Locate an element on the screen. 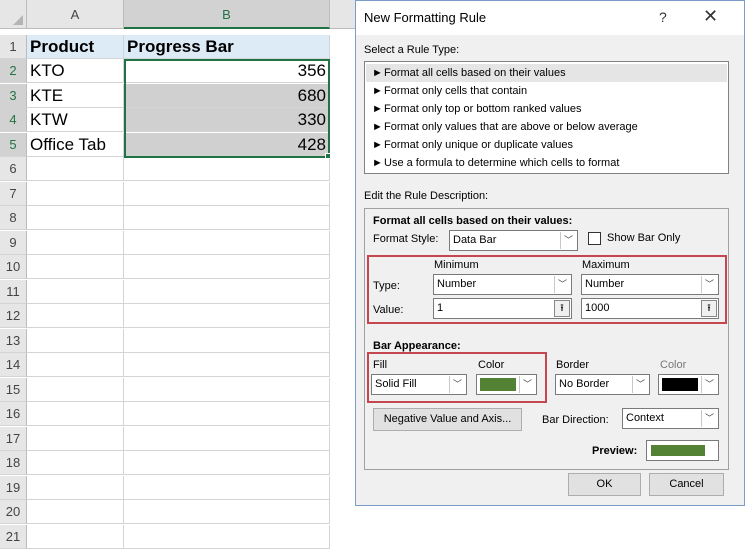  close-icon: ✕ is located at coordinates (710, 16).